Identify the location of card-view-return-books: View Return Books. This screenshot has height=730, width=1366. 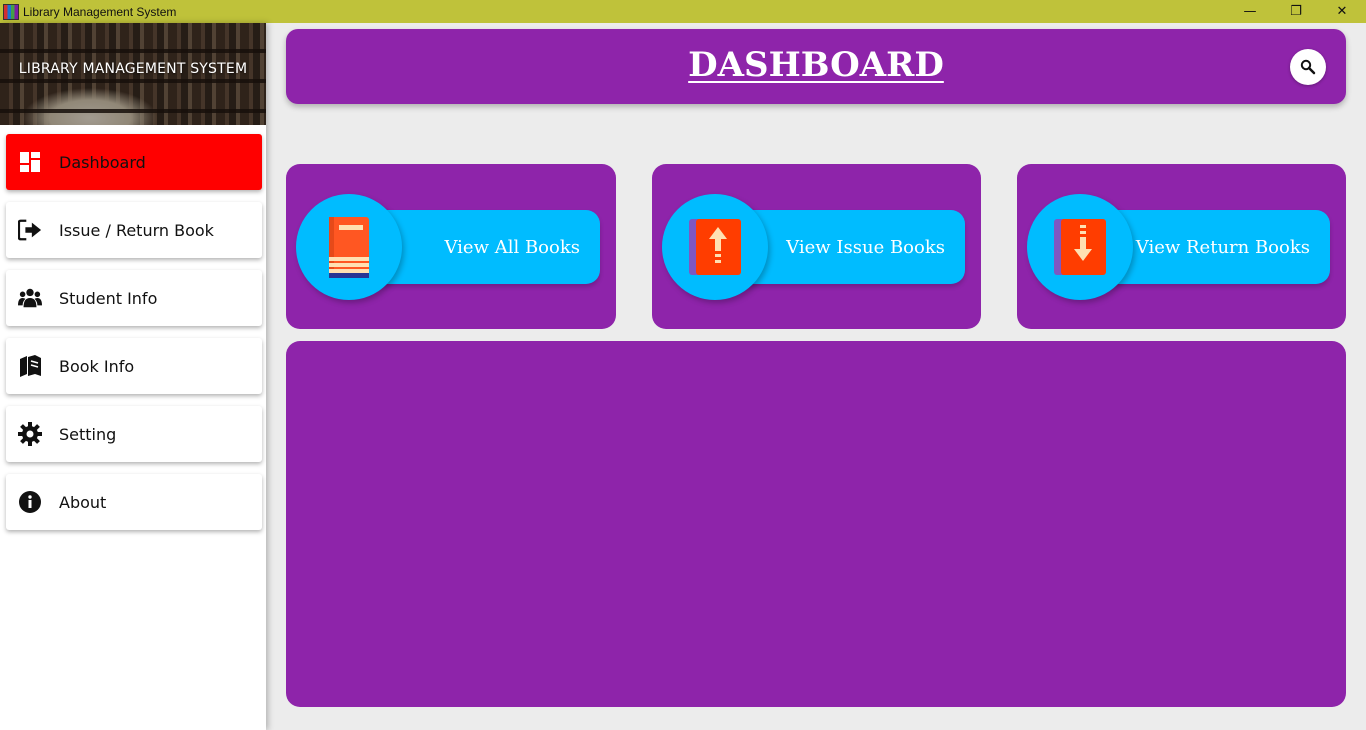
(1181, 246).